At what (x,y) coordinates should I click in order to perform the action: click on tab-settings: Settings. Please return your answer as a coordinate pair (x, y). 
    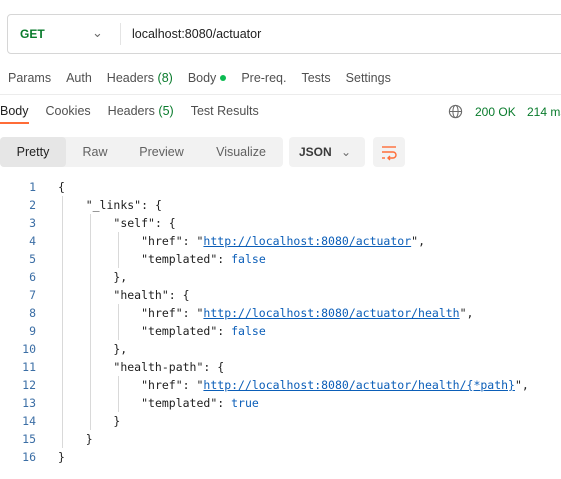
    Looking at the image, I should click on (368, 78).